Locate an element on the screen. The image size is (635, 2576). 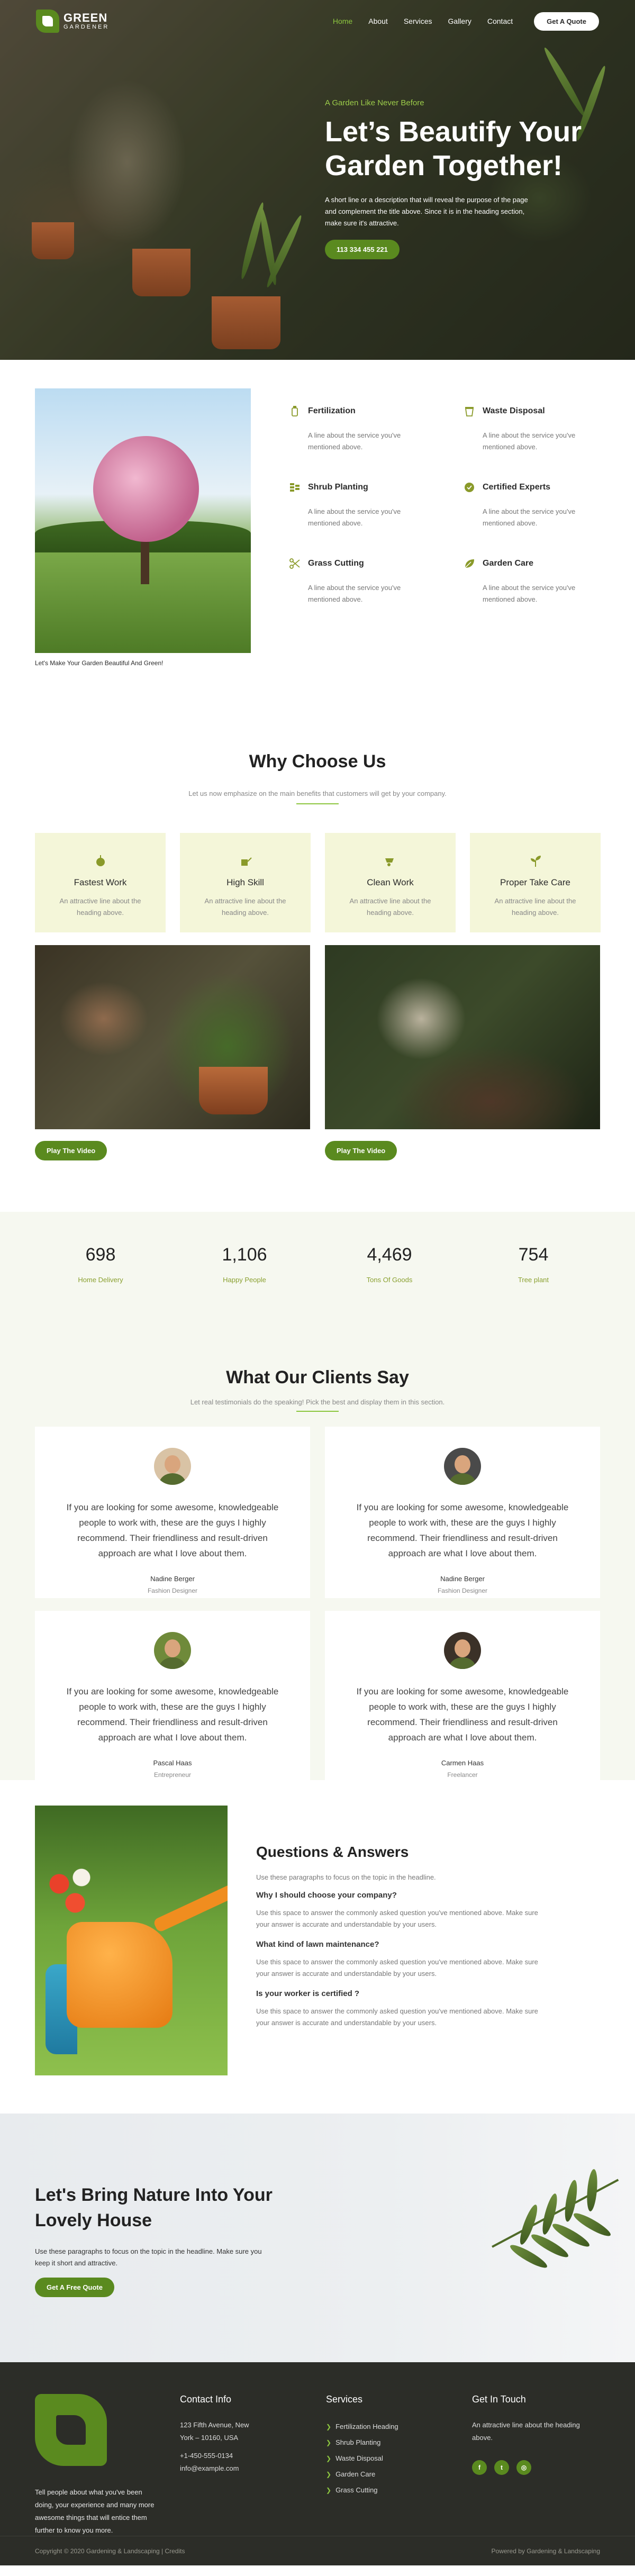
service-title: Shrub Planting is located at coordinates (338, 487).